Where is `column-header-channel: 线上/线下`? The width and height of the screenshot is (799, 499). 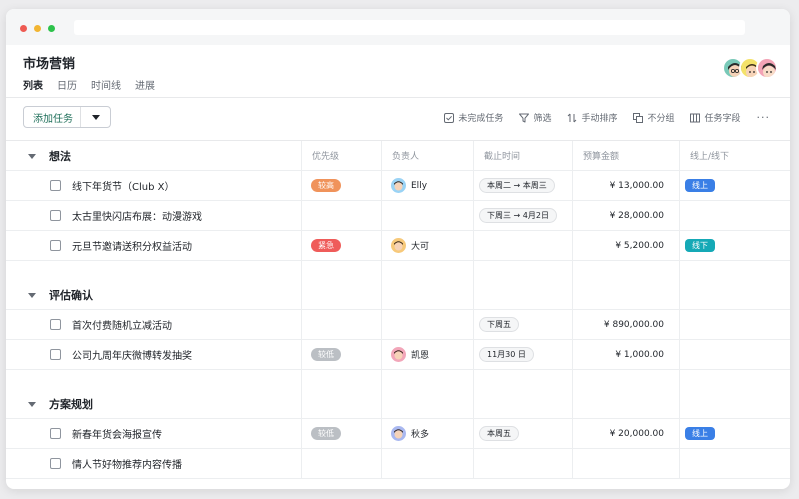 column-header-channel: 线上/线下 is located at coordinates (709, 155).